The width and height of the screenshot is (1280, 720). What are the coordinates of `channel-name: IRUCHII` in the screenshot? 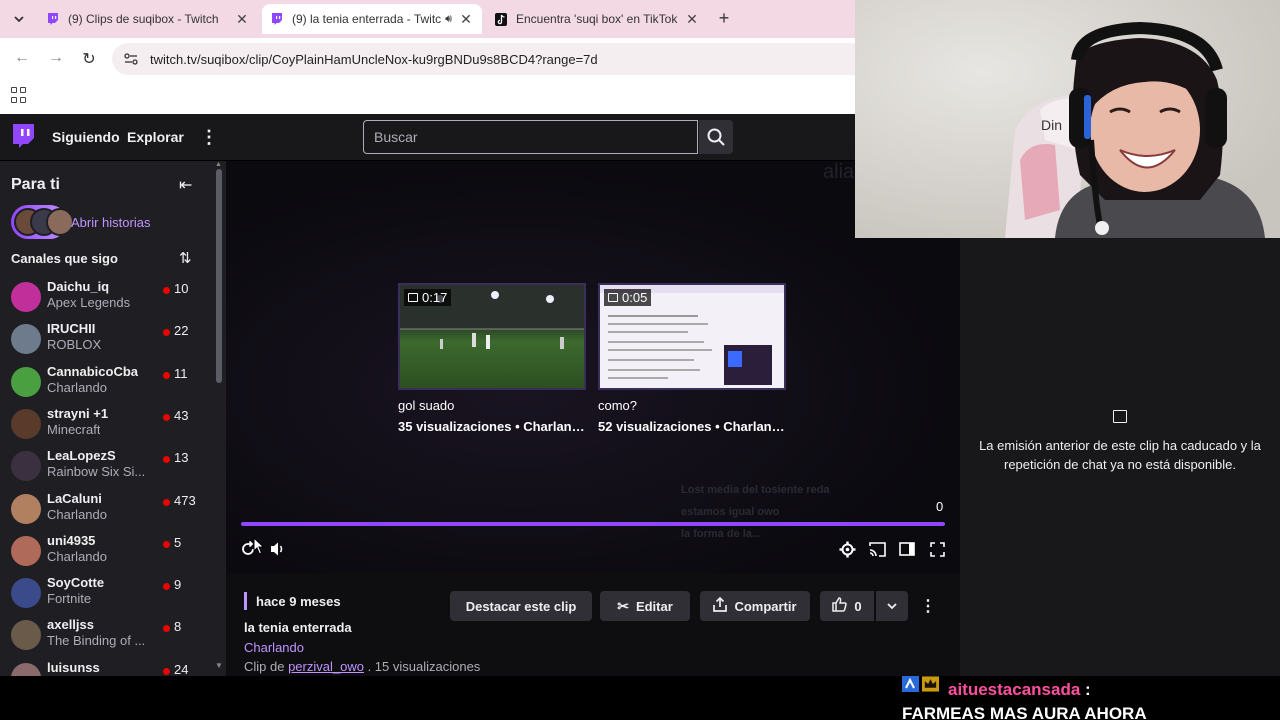 It's located at (71, 329).